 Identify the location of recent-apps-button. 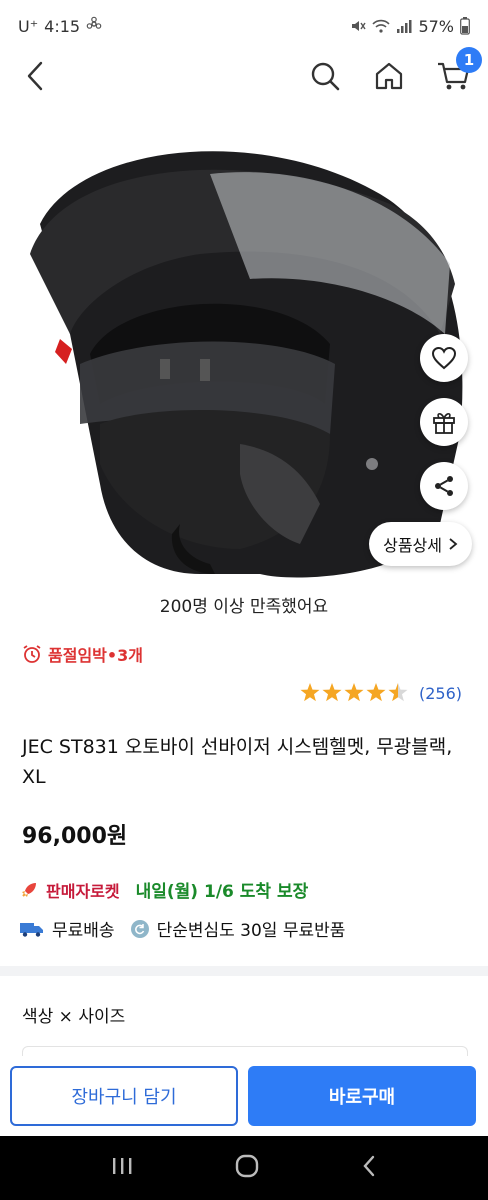
(122, 1168).